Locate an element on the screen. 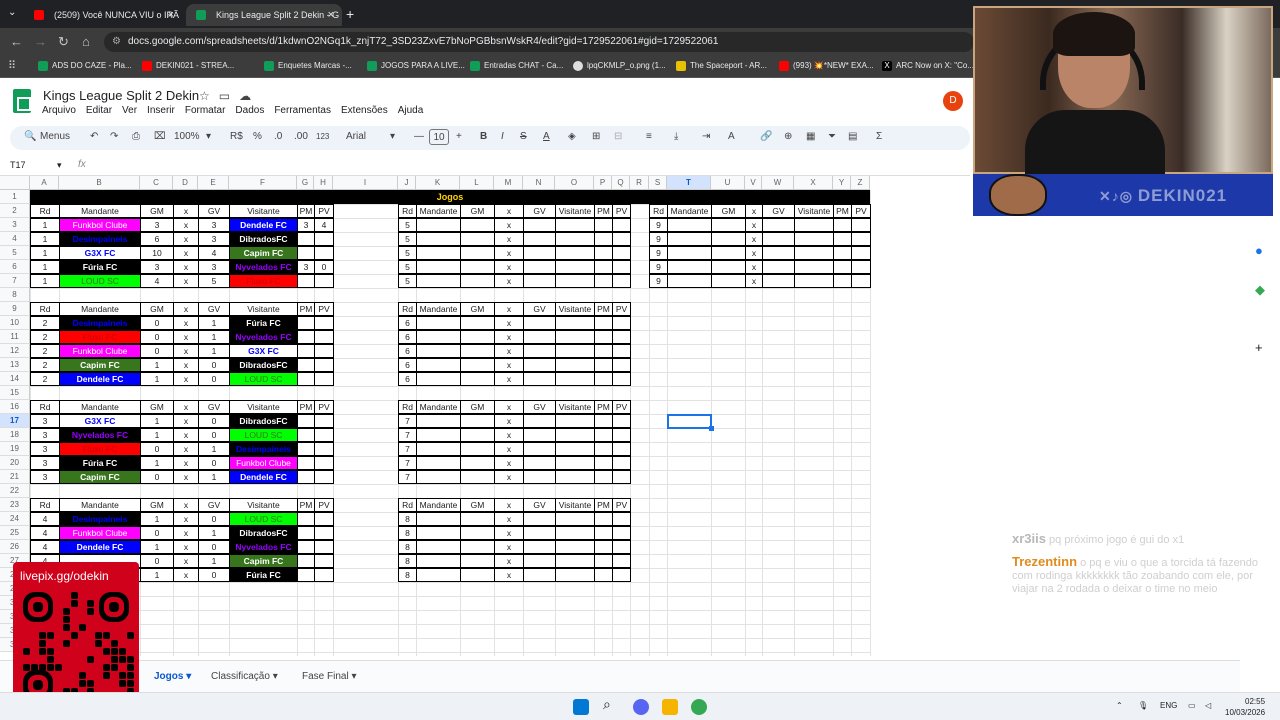 The image size is (1280, 720). home-goals-cell: 0 is located at coordinates (157, 351).